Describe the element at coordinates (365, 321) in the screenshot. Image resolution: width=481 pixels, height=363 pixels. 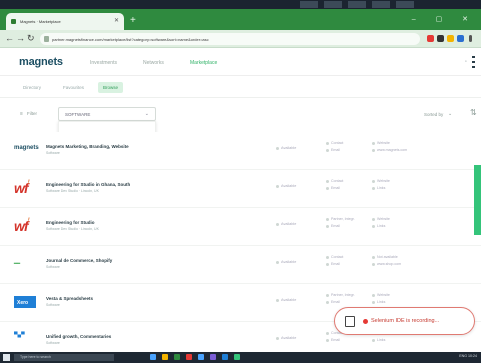
I see `record-dot-icon` at that location.